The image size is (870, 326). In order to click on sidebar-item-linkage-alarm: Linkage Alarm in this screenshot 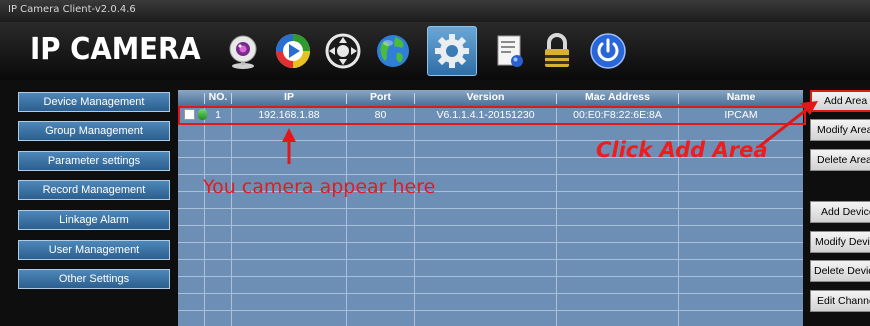, I will do `click(94, 220)`.